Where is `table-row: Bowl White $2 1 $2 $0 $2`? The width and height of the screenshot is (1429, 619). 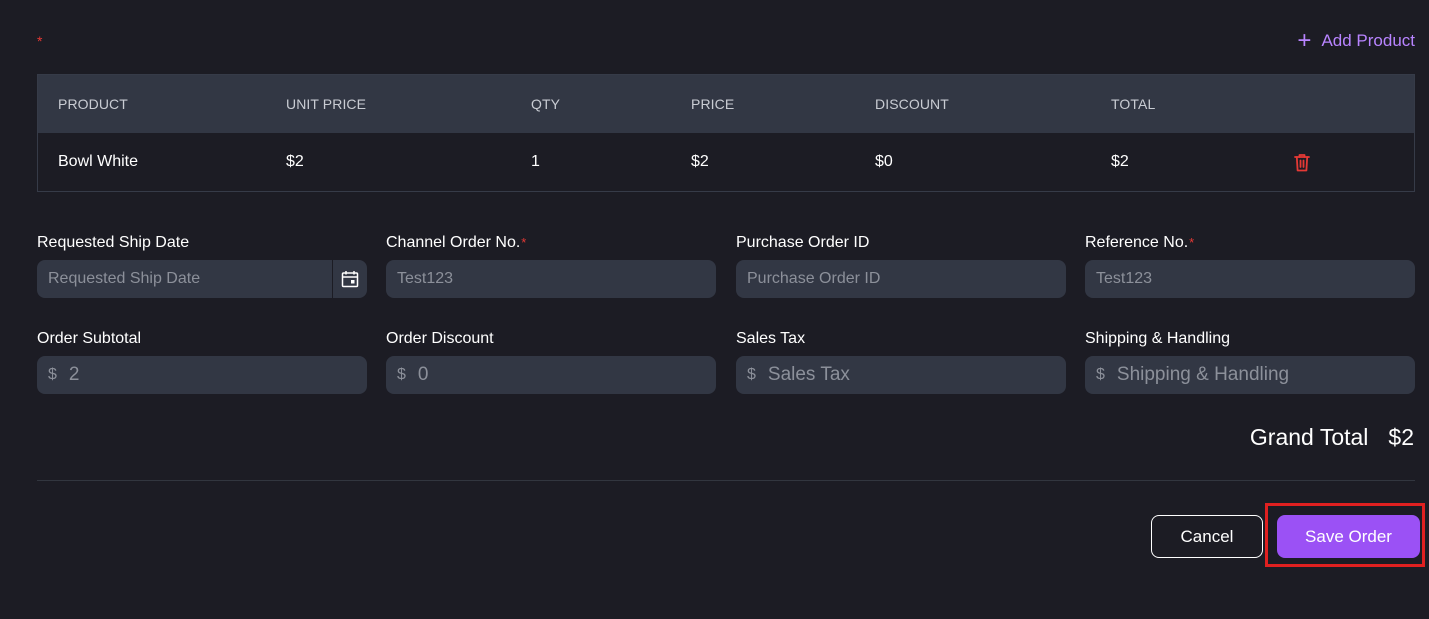
table-row: Bowl White $2 1 $2 $0 $2 is located at coordinates (726, 162).